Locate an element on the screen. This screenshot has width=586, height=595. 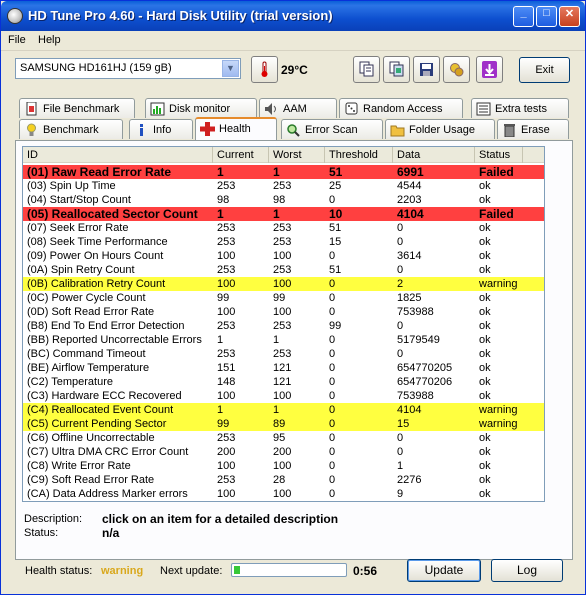
tab-random-access: Random Access is located at coordinates (401, 108).